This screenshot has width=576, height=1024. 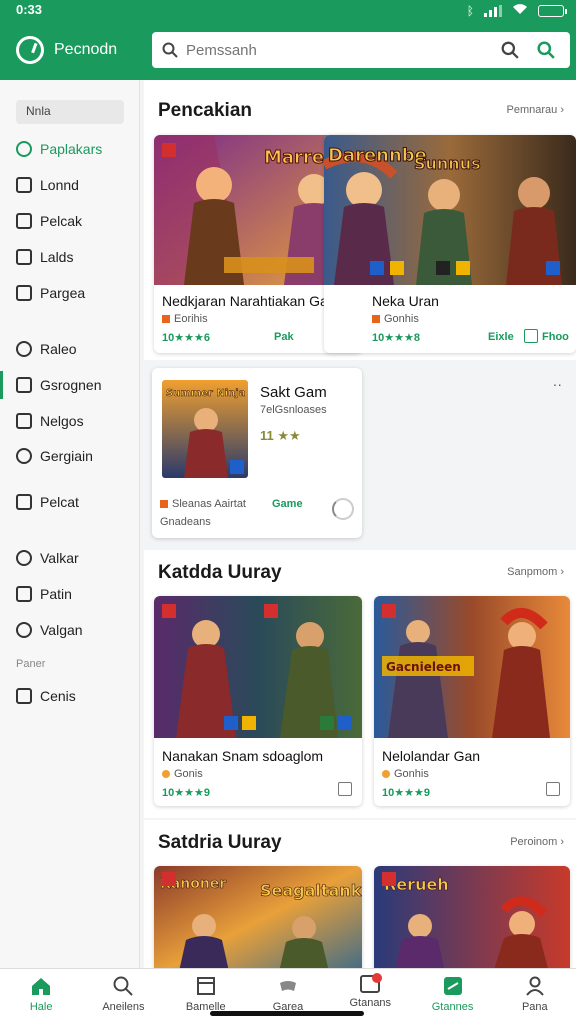 What do you see at coordinates (205, 393) in the screenshot?
I see `art-text: Summer Ninja` at bounding box center [205, 393].